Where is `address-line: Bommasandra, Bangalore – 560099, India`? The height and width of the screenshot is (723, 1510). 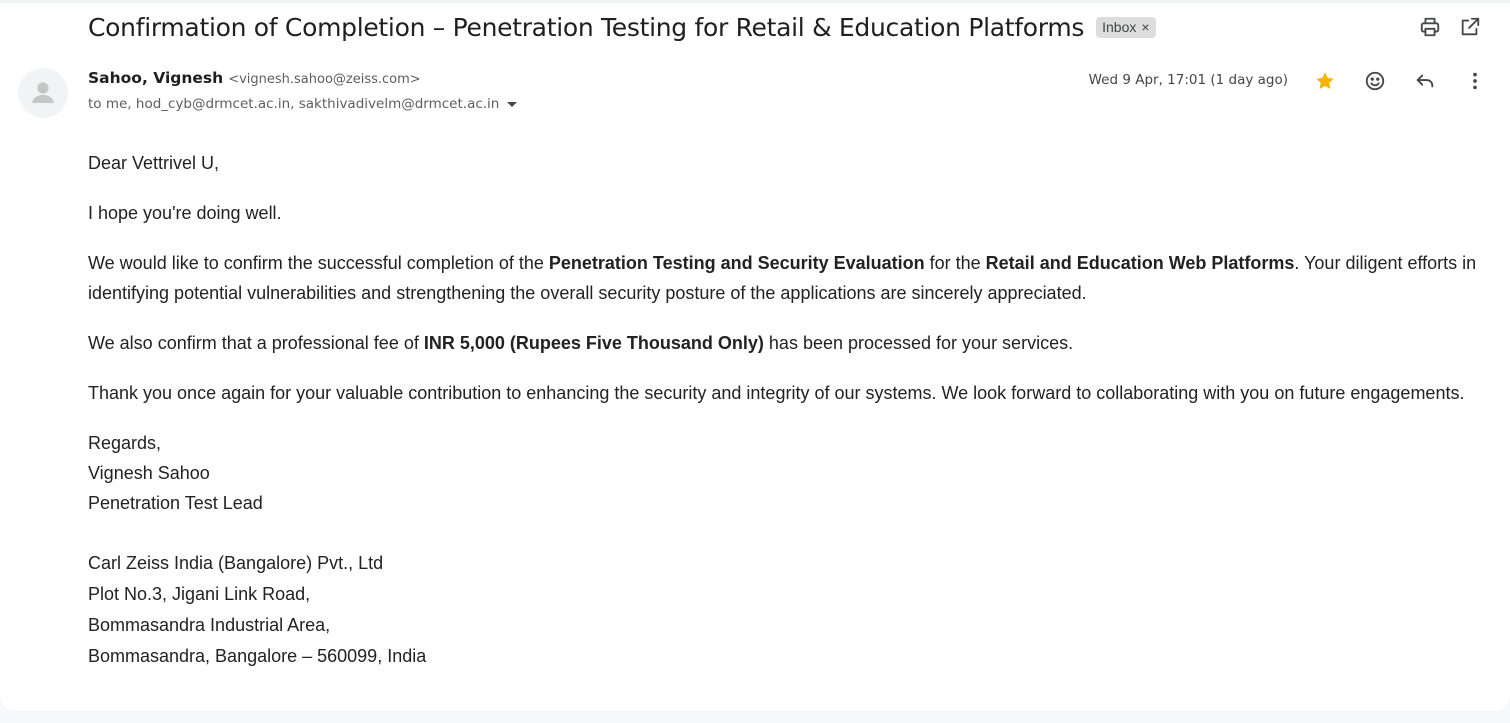
address-line: Bommasandra, Bangalore – 560099, India is located at coordinates (257, 656).